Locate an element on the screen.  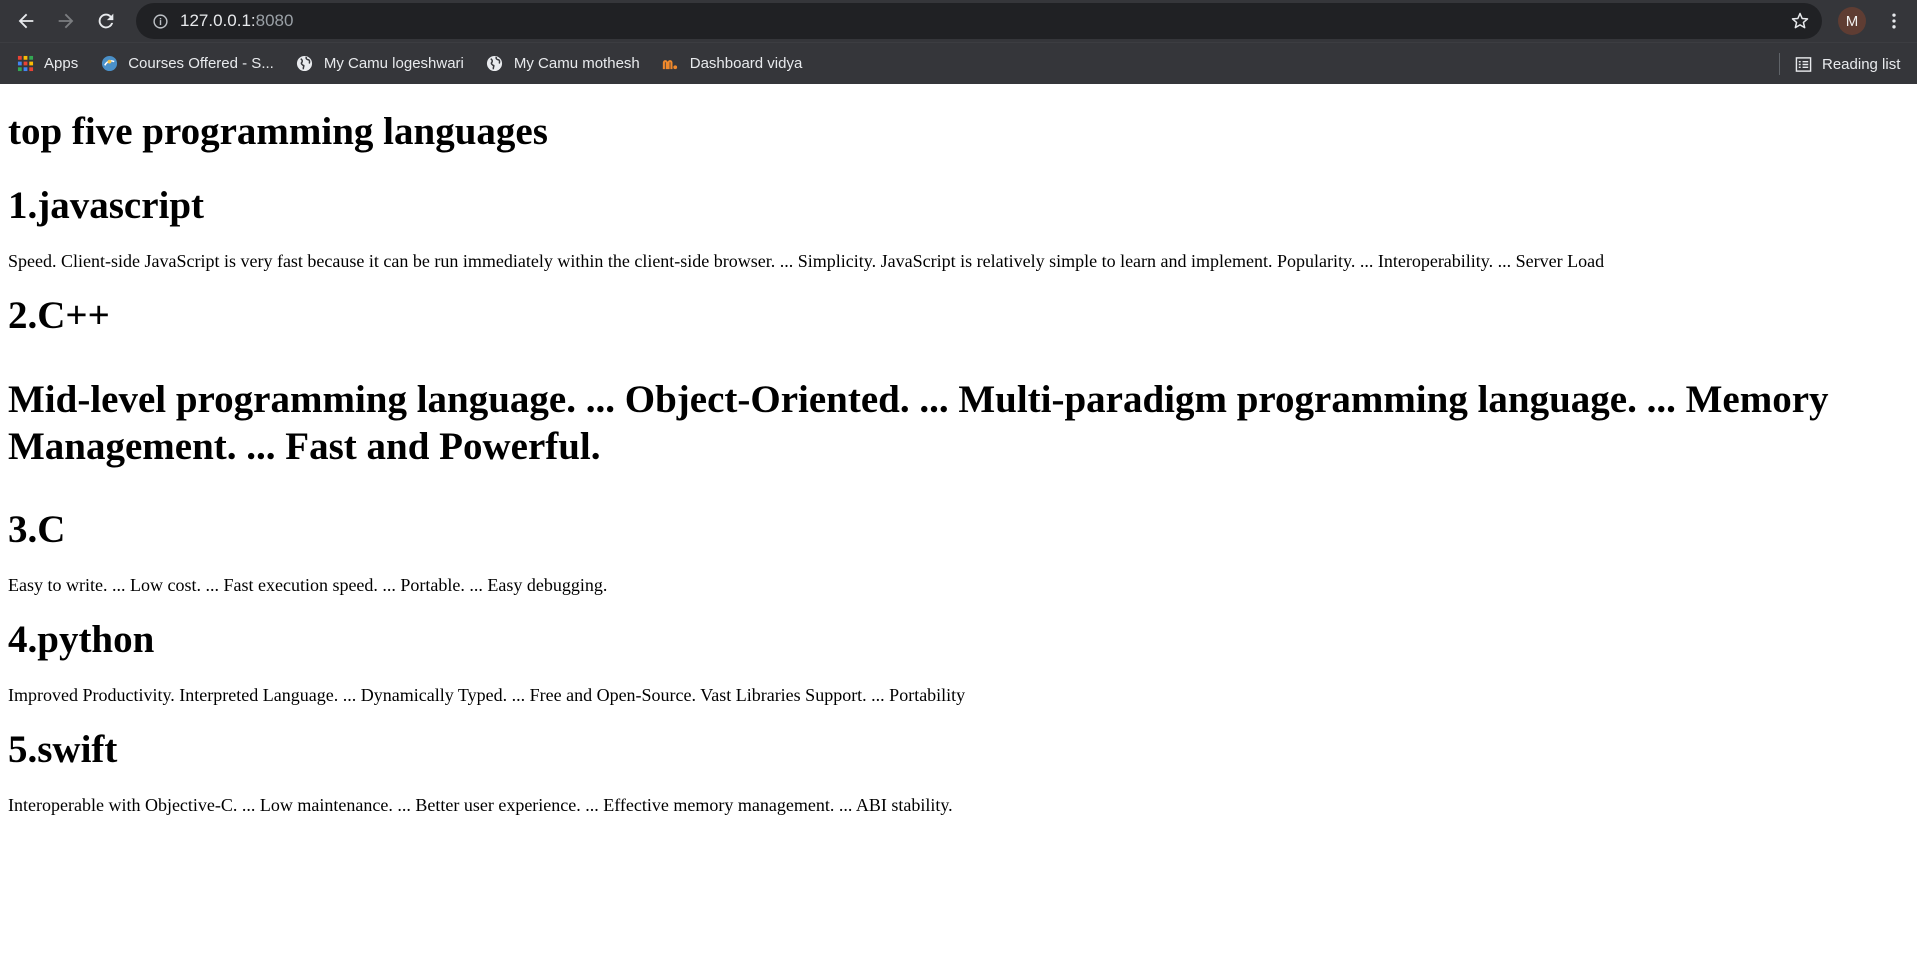
url-text: 127.0.0.1:8080 is located at coordinates (236, 21).